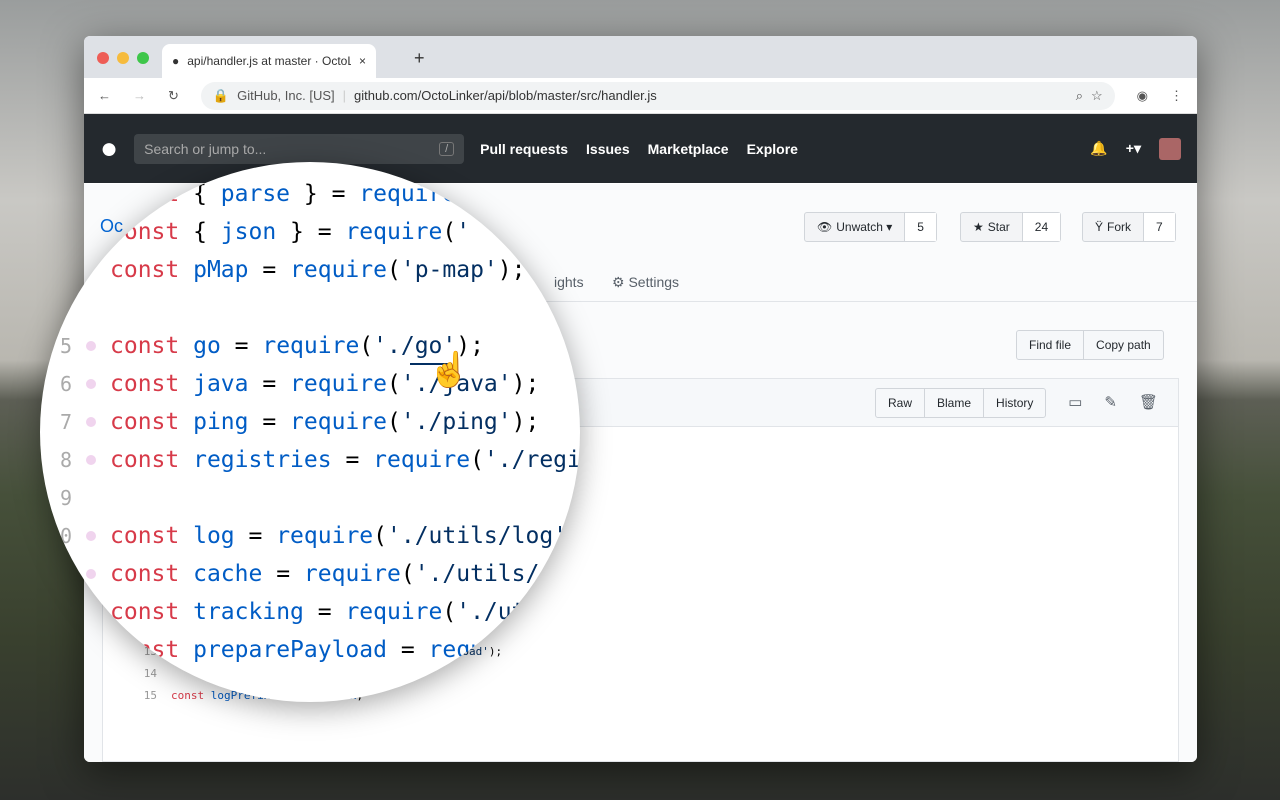 The height and width of the screenshot is (800, 1280). Describe the element at coordinates (65, 422) in the screenshot. I see `line-number: 7` at that location.